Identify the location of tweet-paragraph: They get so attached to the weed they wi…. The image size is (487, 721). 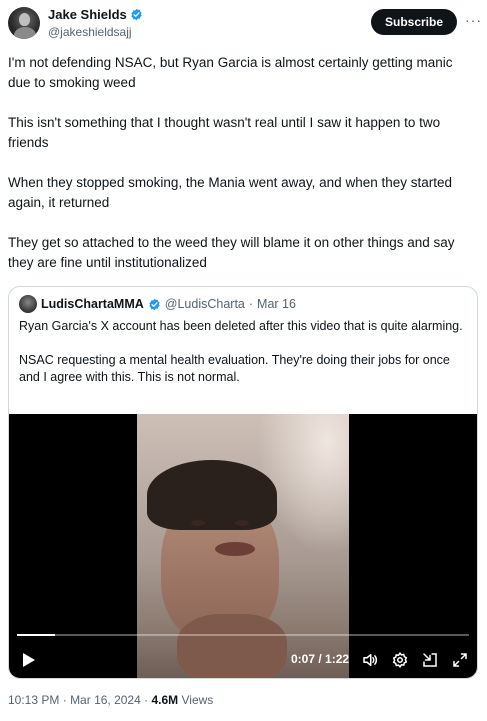
(231, 252).